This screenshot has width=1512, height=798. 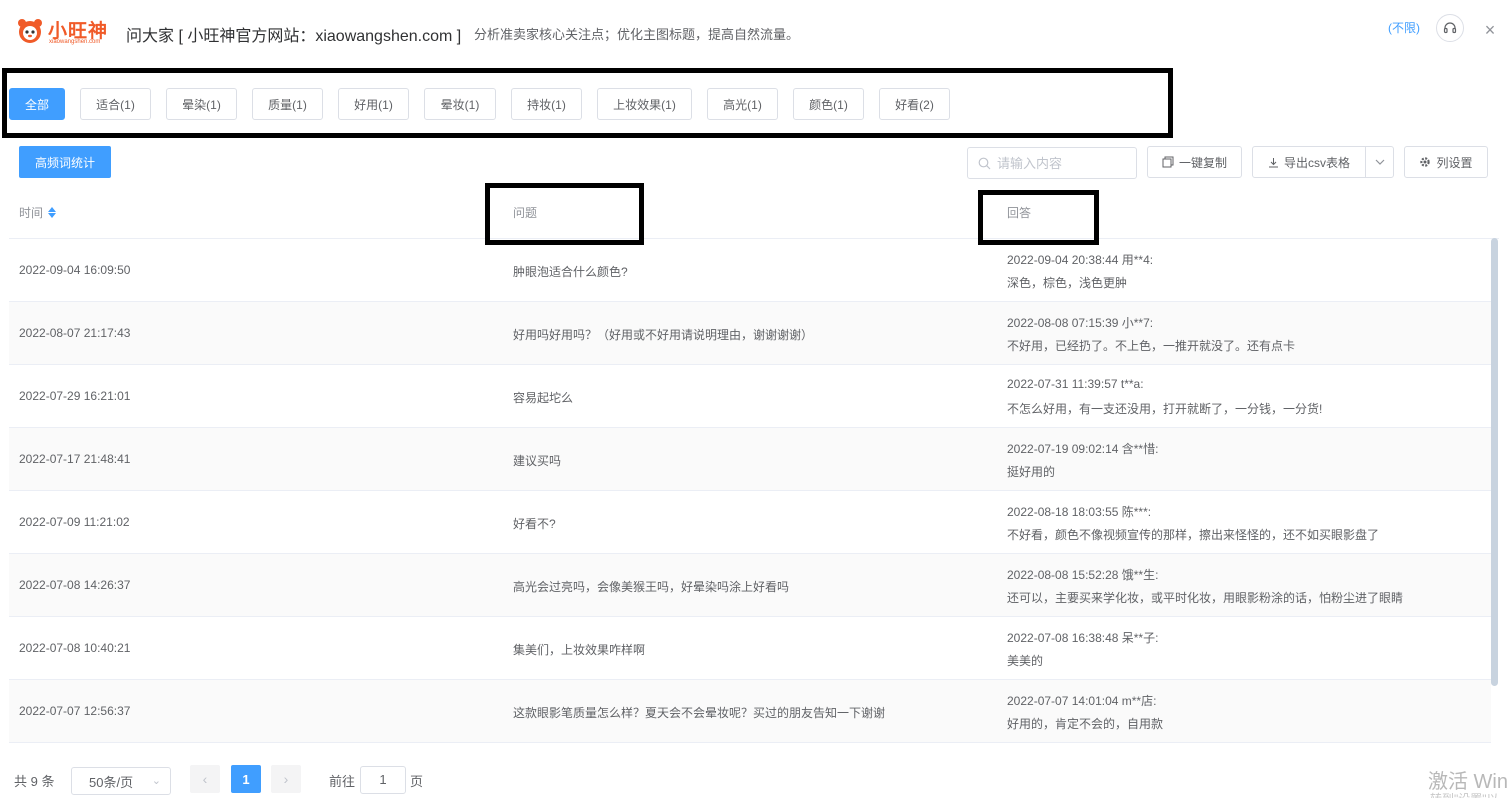 I want to click on question-cell: 好用吗好用吗？（好用或不好用请说明理由，谢谢谢谢）, so click(x=663, y=335).